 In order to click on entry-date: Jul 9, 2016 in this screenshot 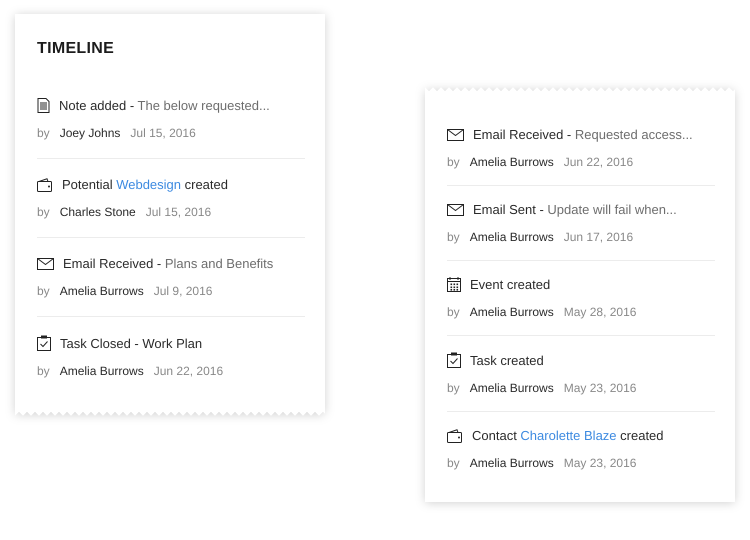, I will do `click(183, 291)`.